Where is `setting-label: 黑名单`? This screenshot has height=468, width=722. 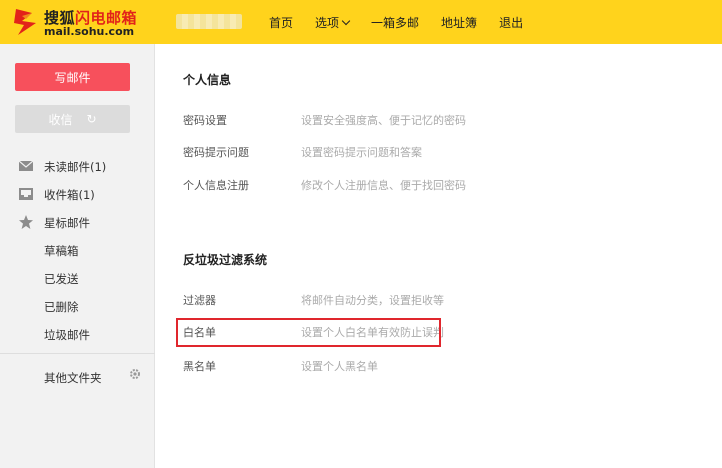 setting-label: 黑名单 is located at coordinates (199, 366).